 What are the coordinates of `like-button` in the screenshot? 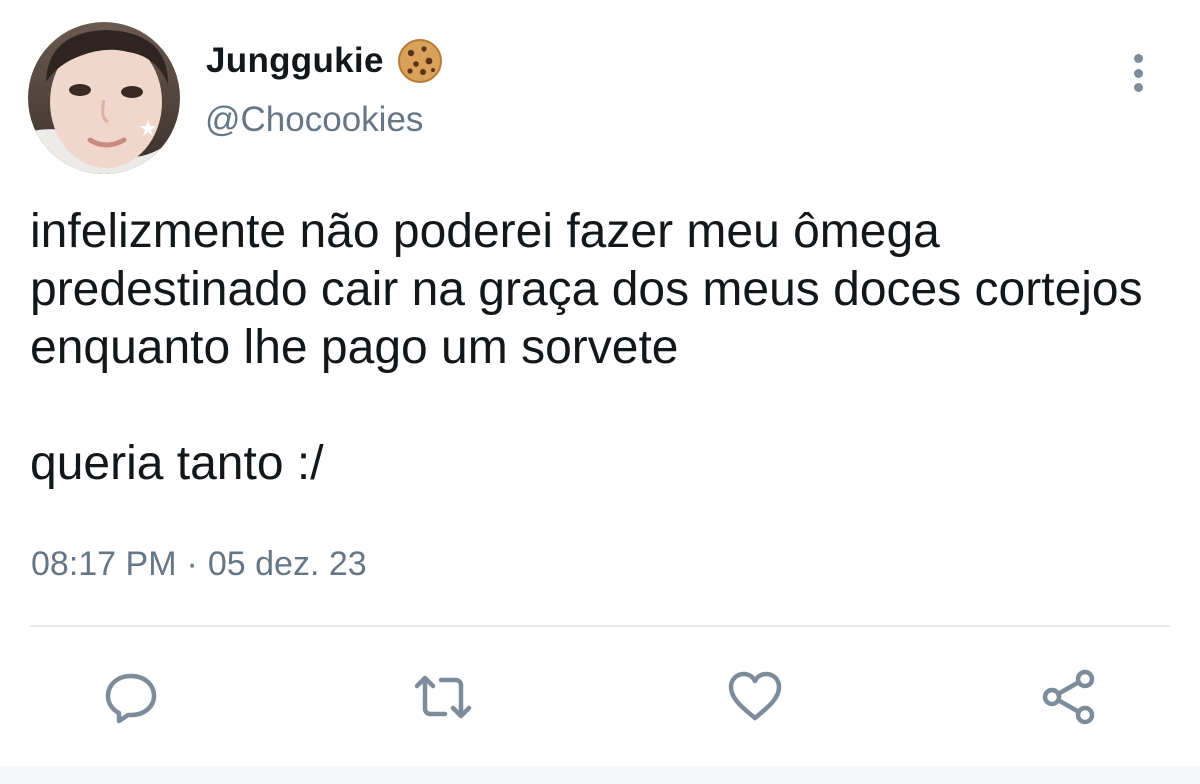 It's located at (755, 697).